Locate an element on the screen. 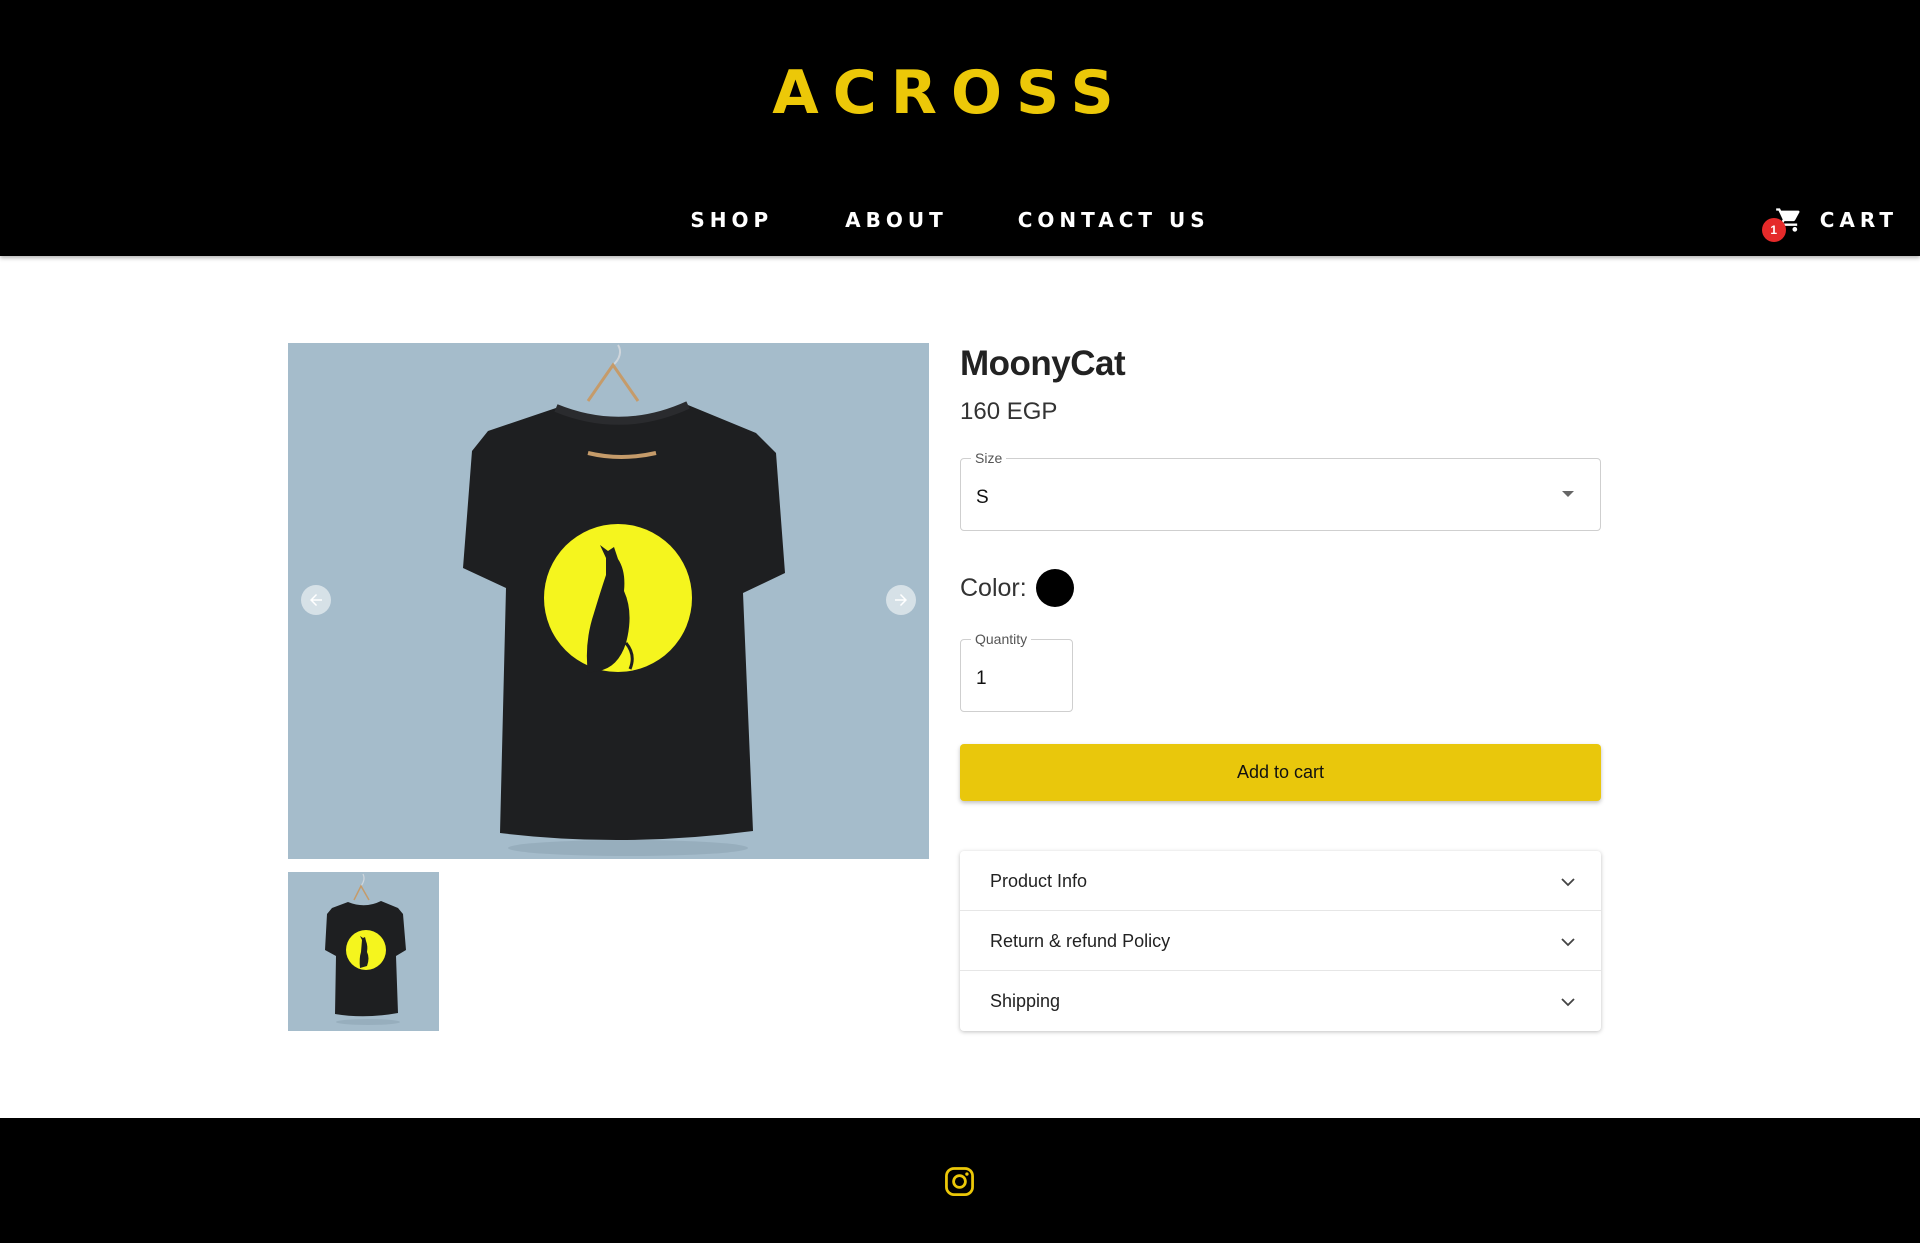 The width and height of the screenshot is (1920, 1243). arrow-right-icon is located at coordinates (901, 600).